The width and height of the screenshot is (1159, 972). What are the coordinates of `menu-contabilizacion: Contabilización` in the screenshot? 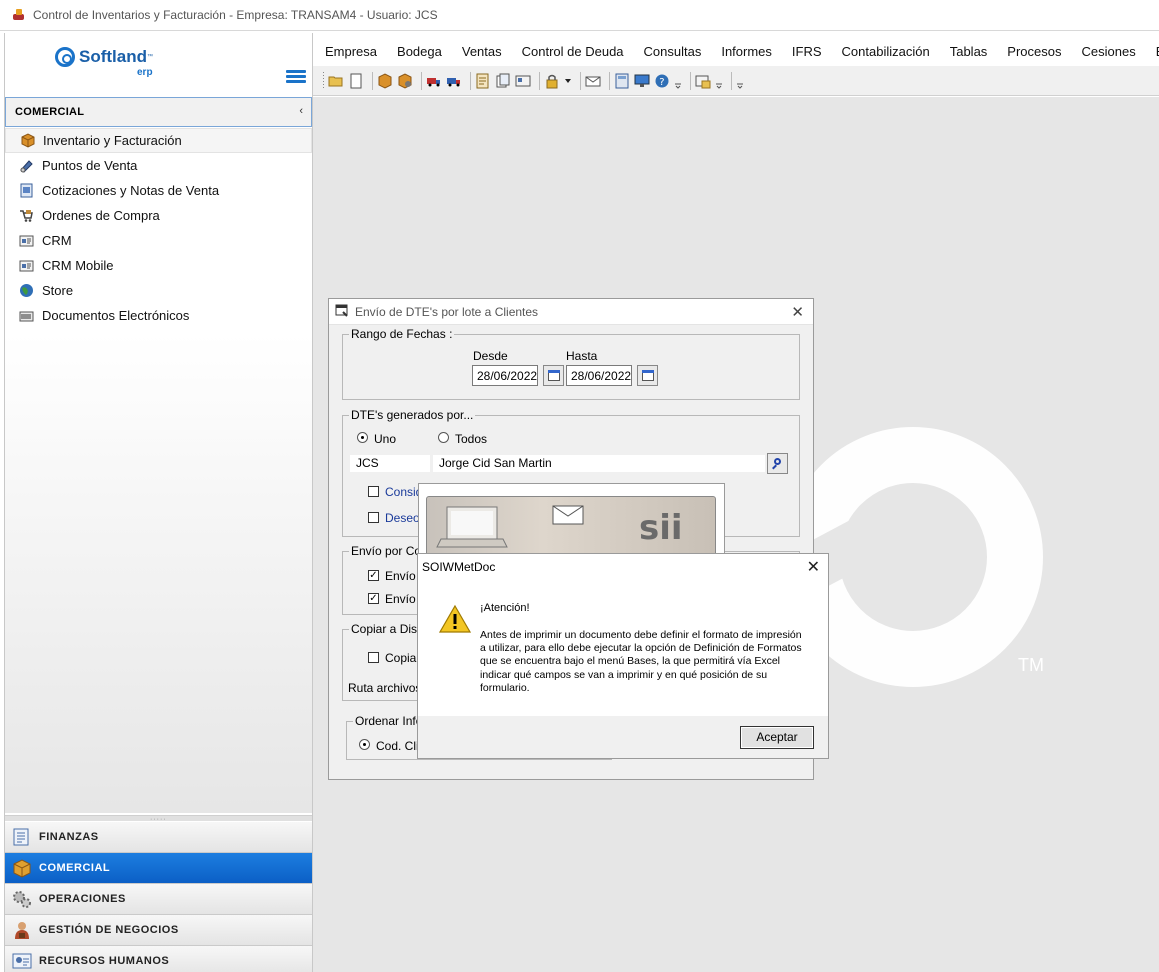 It's located at (886, 51).